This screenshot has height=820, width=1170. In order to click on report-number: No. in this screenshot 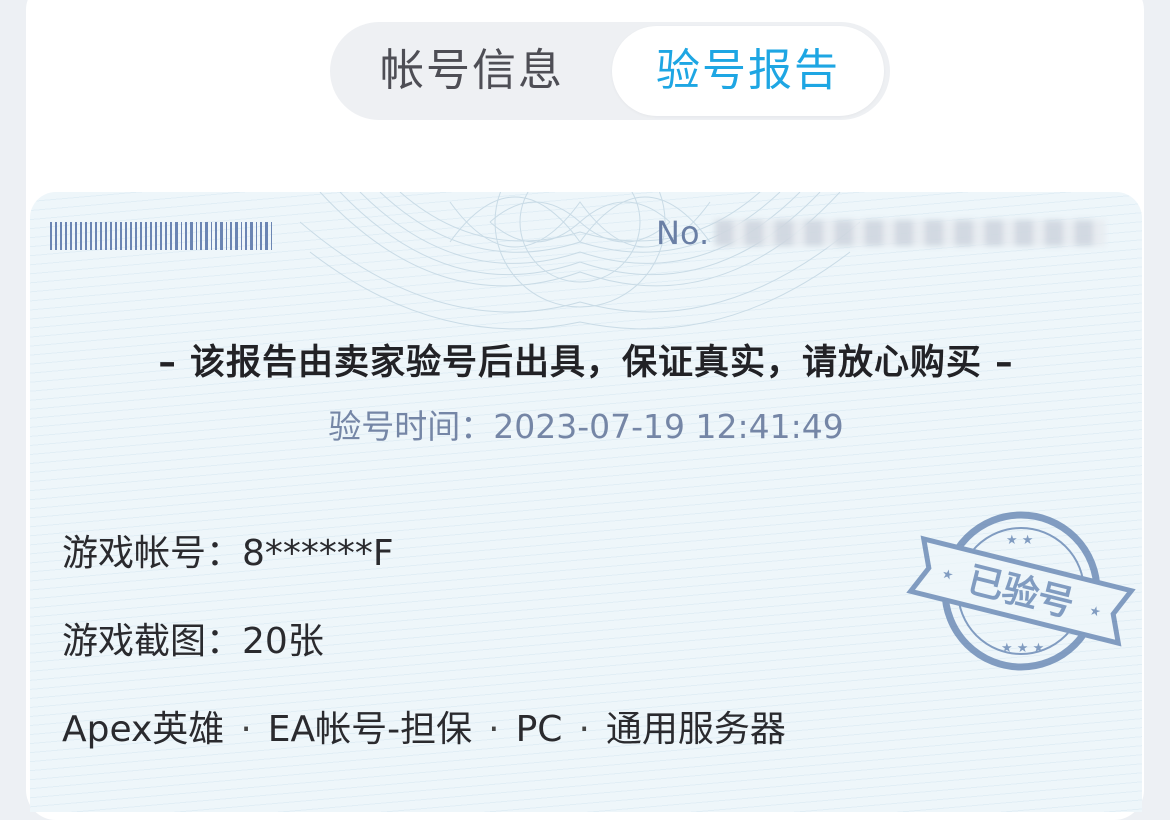, I will do `click(881, 233)`.